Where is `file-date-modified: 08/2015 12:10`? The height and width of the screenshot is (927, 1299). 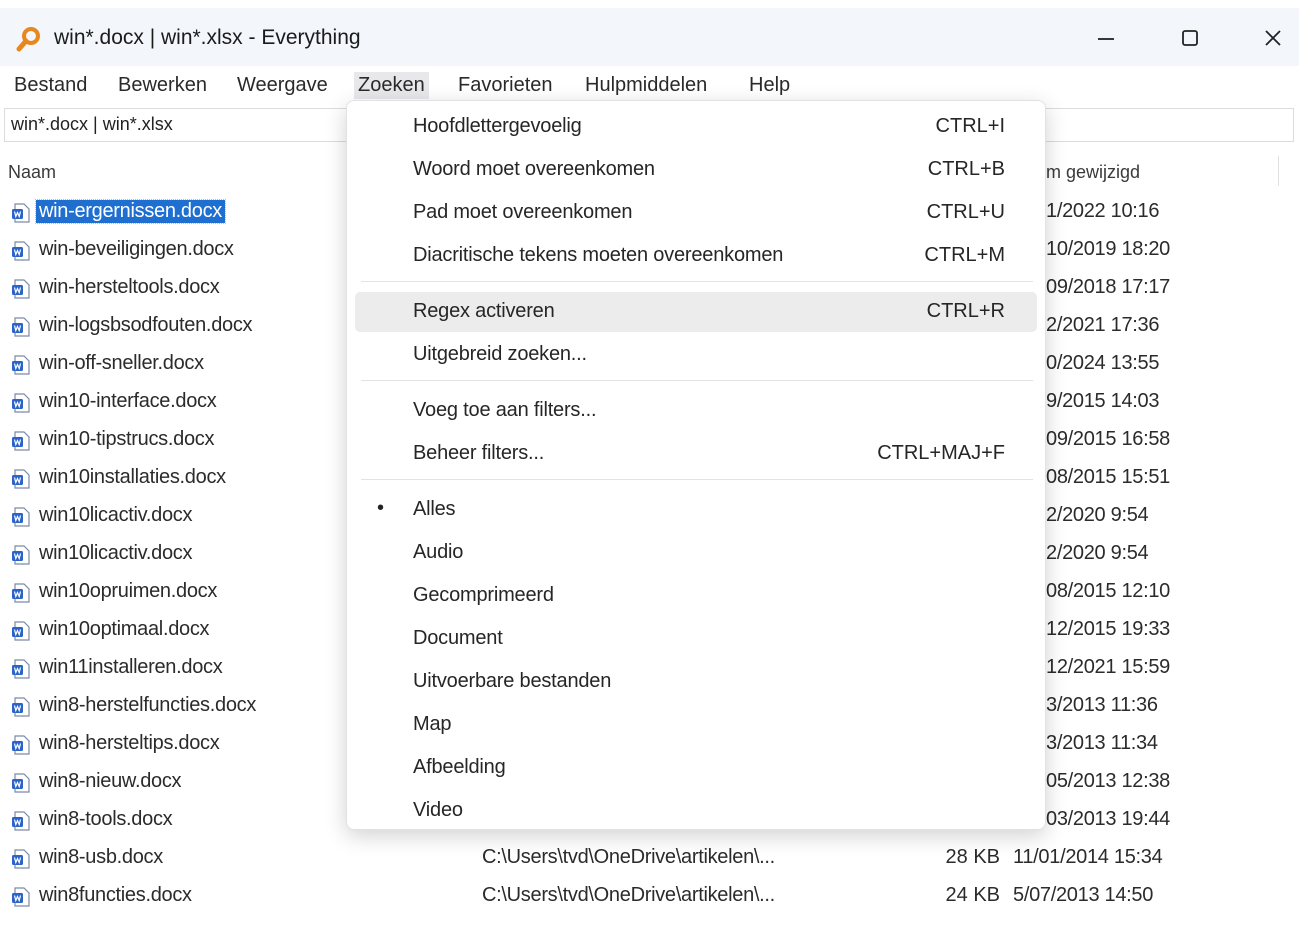 file-date-modified: 08/2015 12:10 is located at coordinates (1108, 591).